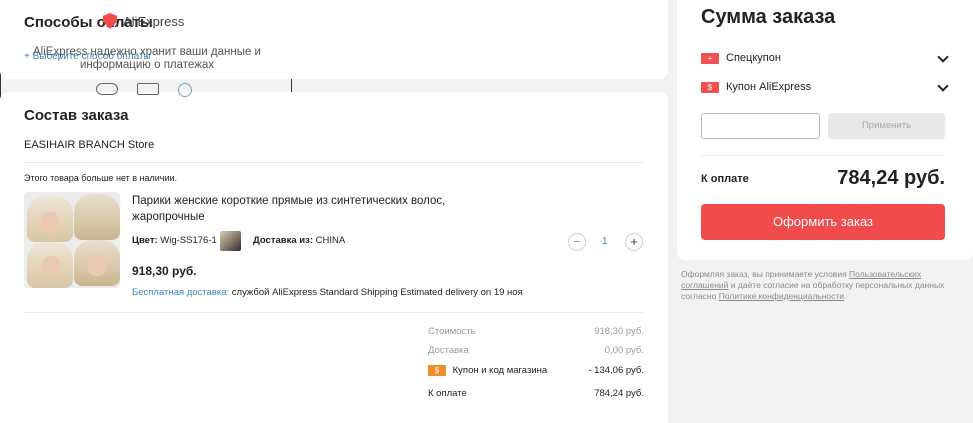 Image resolution: width=973 pixels, height=423 pixels. I want to click on aliexpress-coupon-row: $ Купон AliExpress, so click(756, 87).